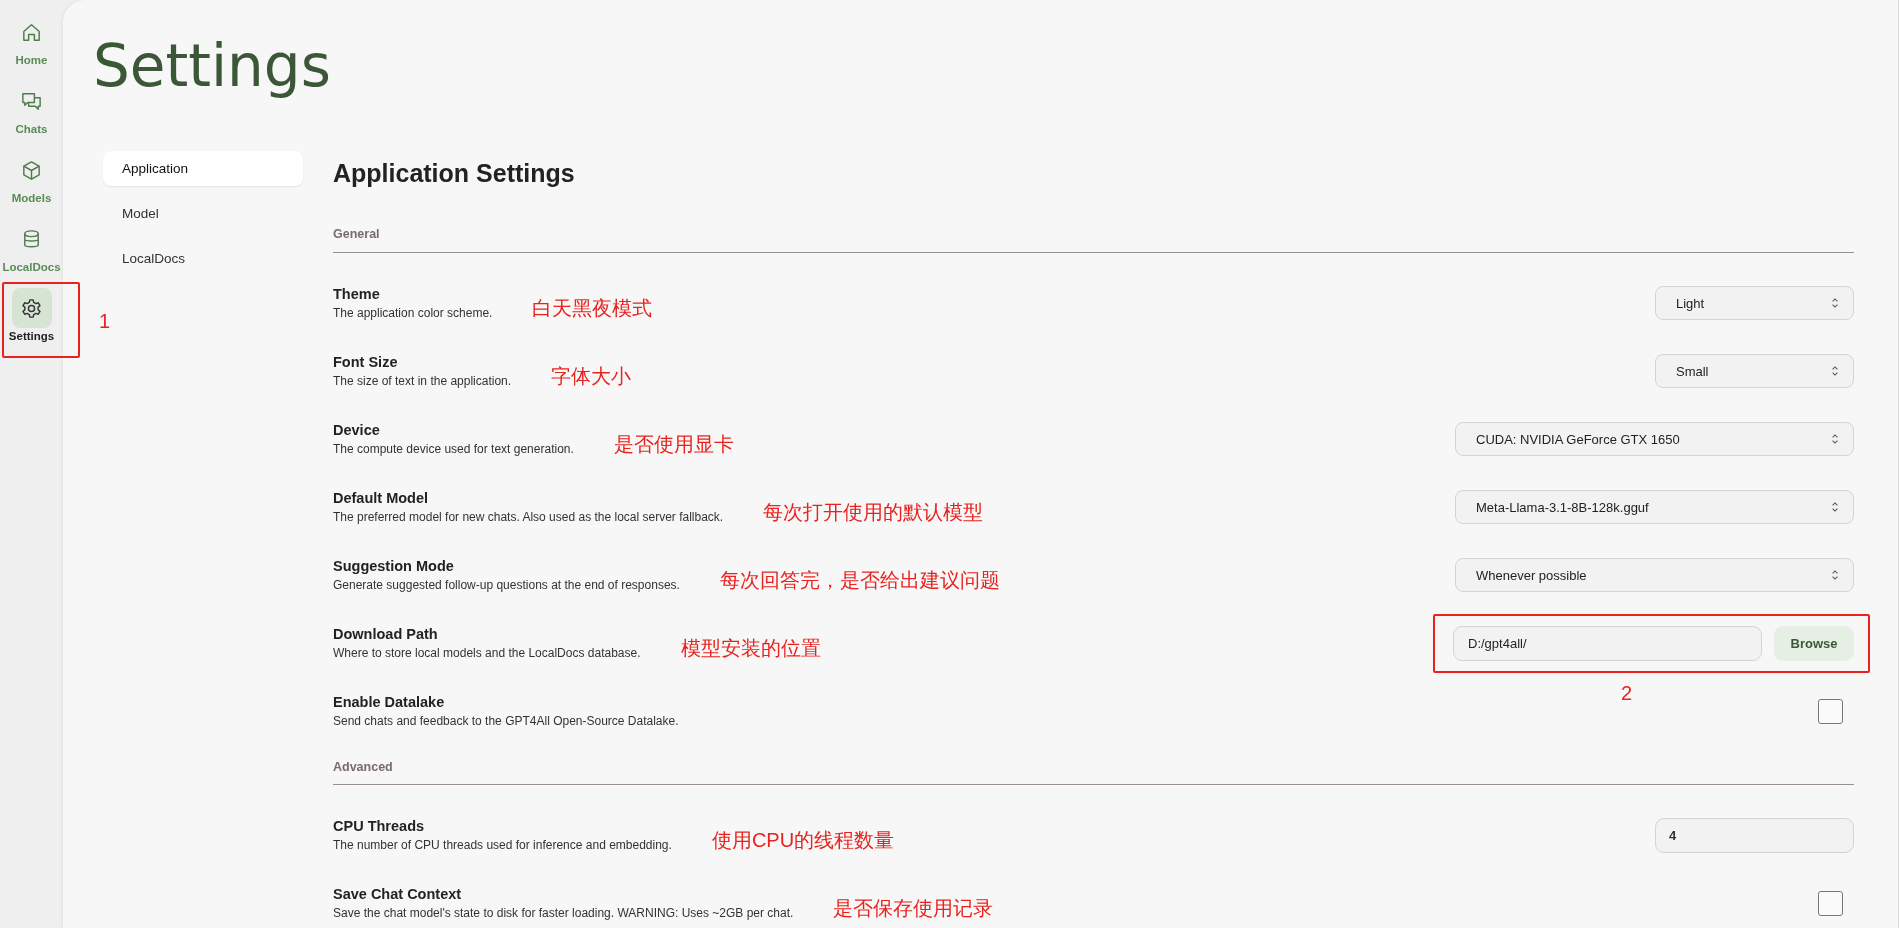  I want to click on sidebar-item: Settings, so click(31, 319).